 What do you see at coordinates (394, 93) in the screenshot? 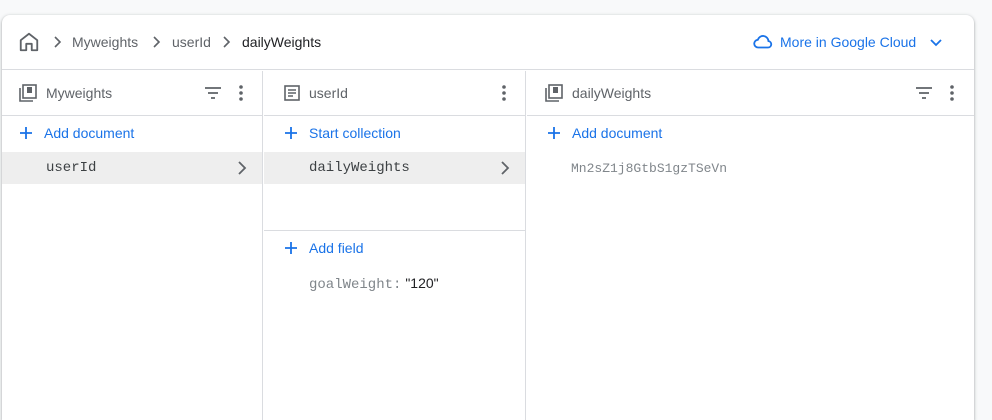
I see `column-header: userId` at bounding box center [394, 93].